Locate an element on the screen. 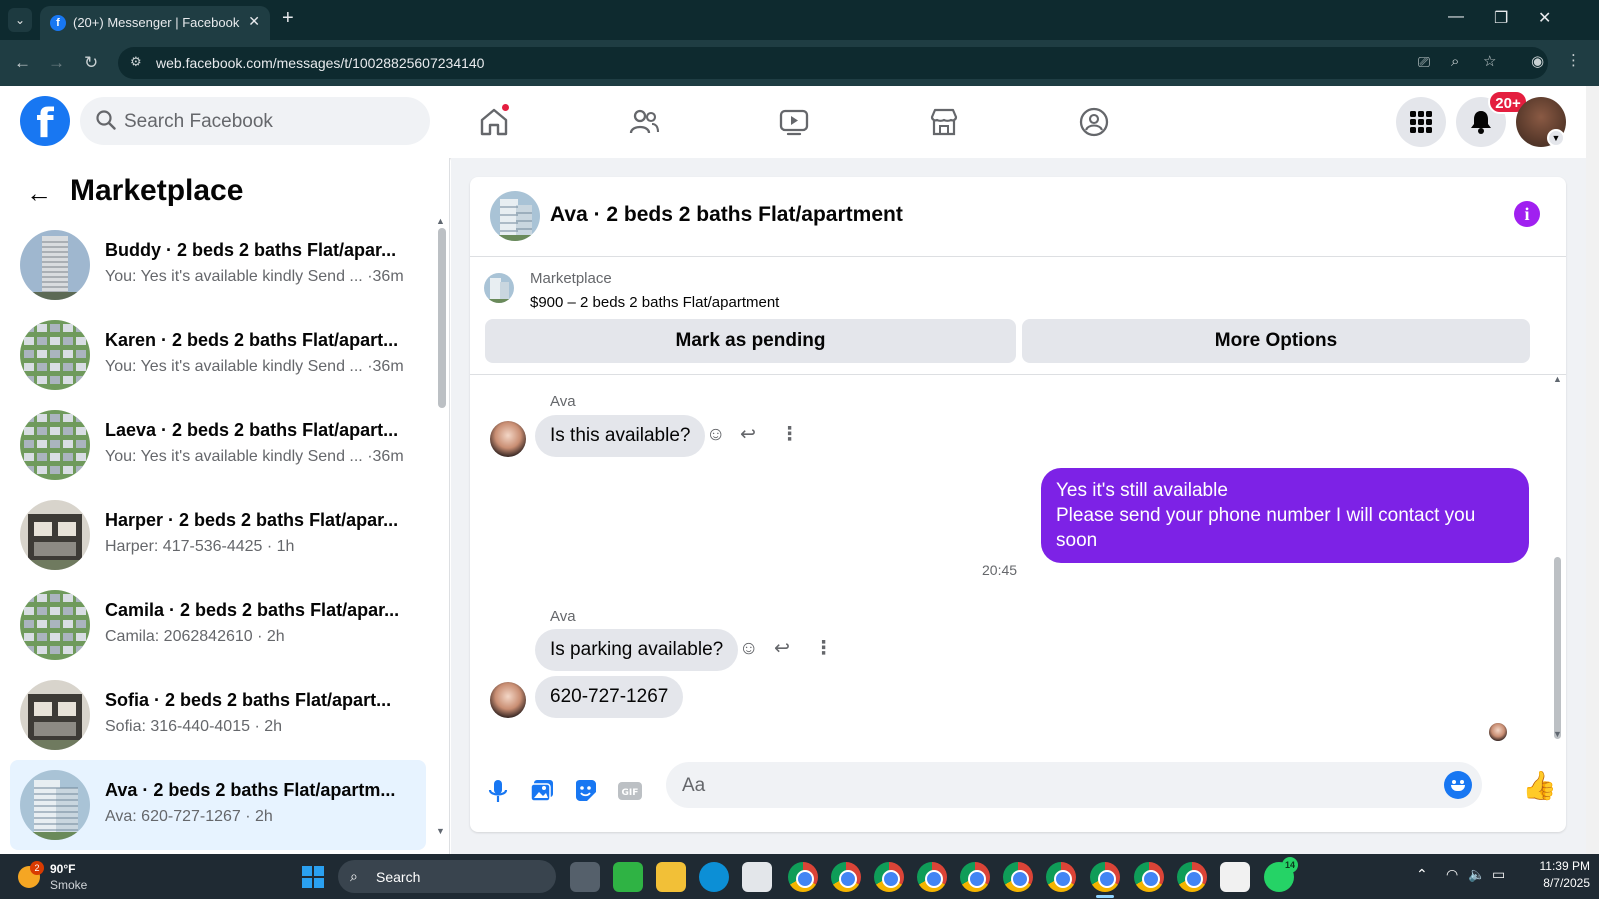 The height and width of the screenshot is (899, 1599). taskbar-search-label: Search is located at coordinates (398, 877).